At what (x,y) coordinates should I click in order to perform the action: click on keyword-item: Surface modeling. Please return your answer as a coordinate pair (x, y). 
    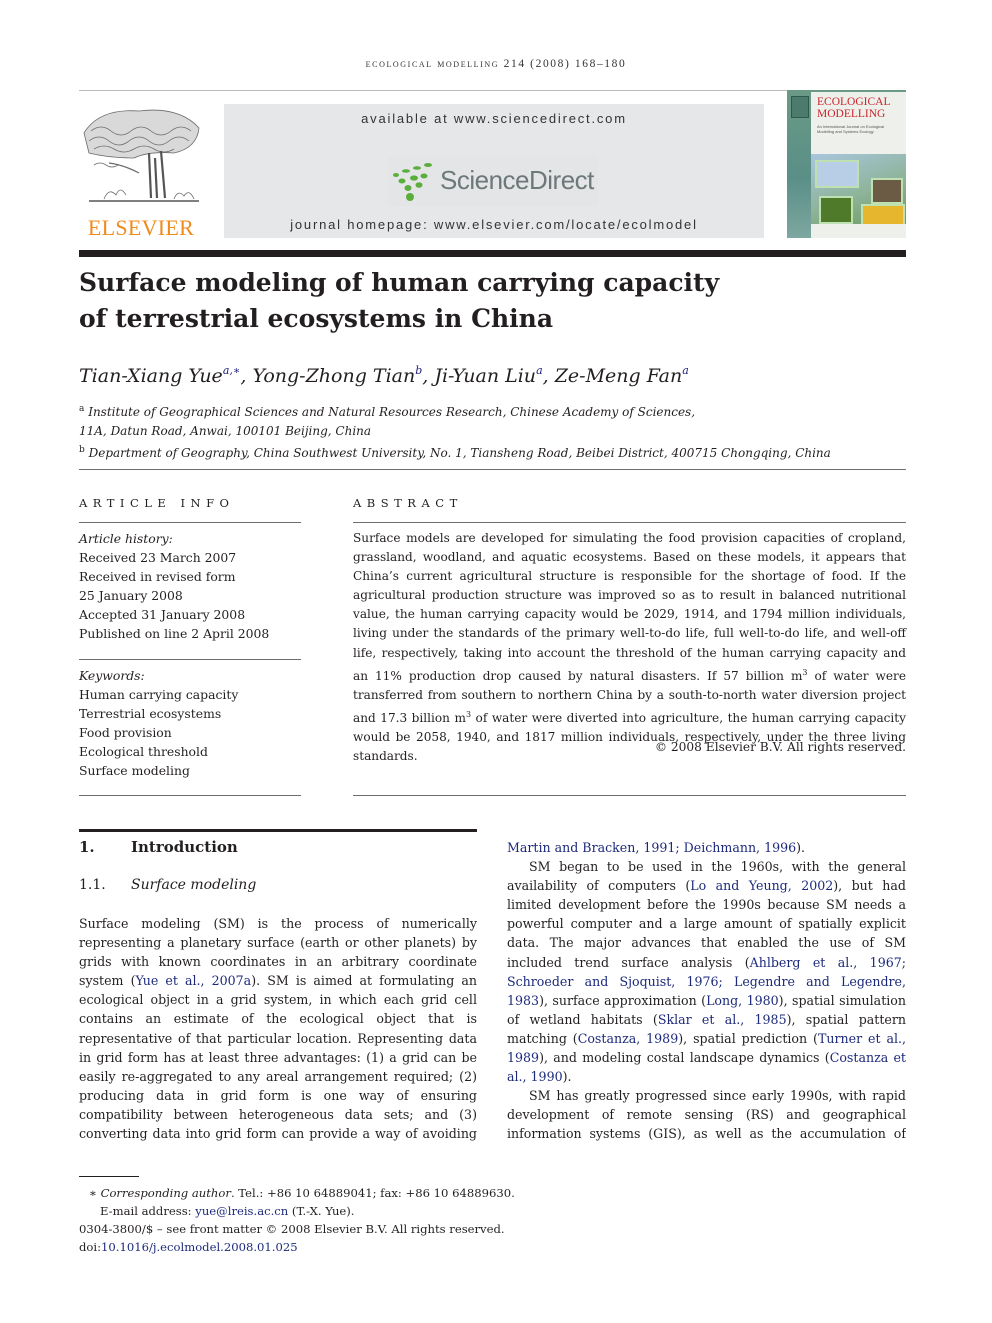
    Looking at the image, I should click on (134, 770).